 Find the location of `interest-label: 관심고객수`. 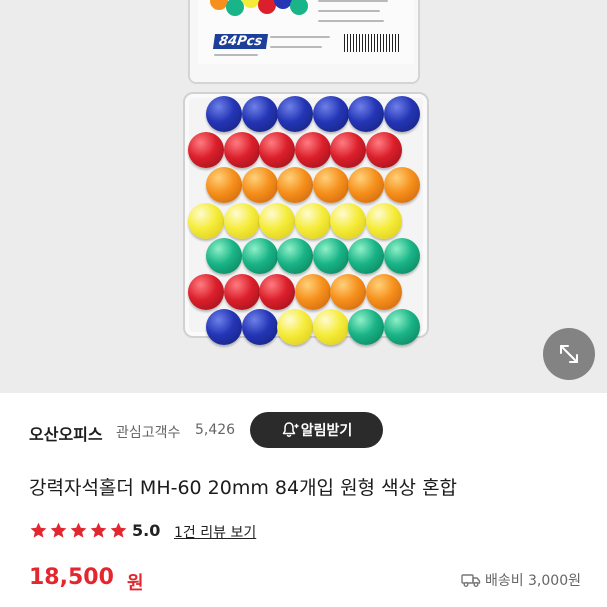

interest-label: 관심고객수 is located at coordinates (148, 433).